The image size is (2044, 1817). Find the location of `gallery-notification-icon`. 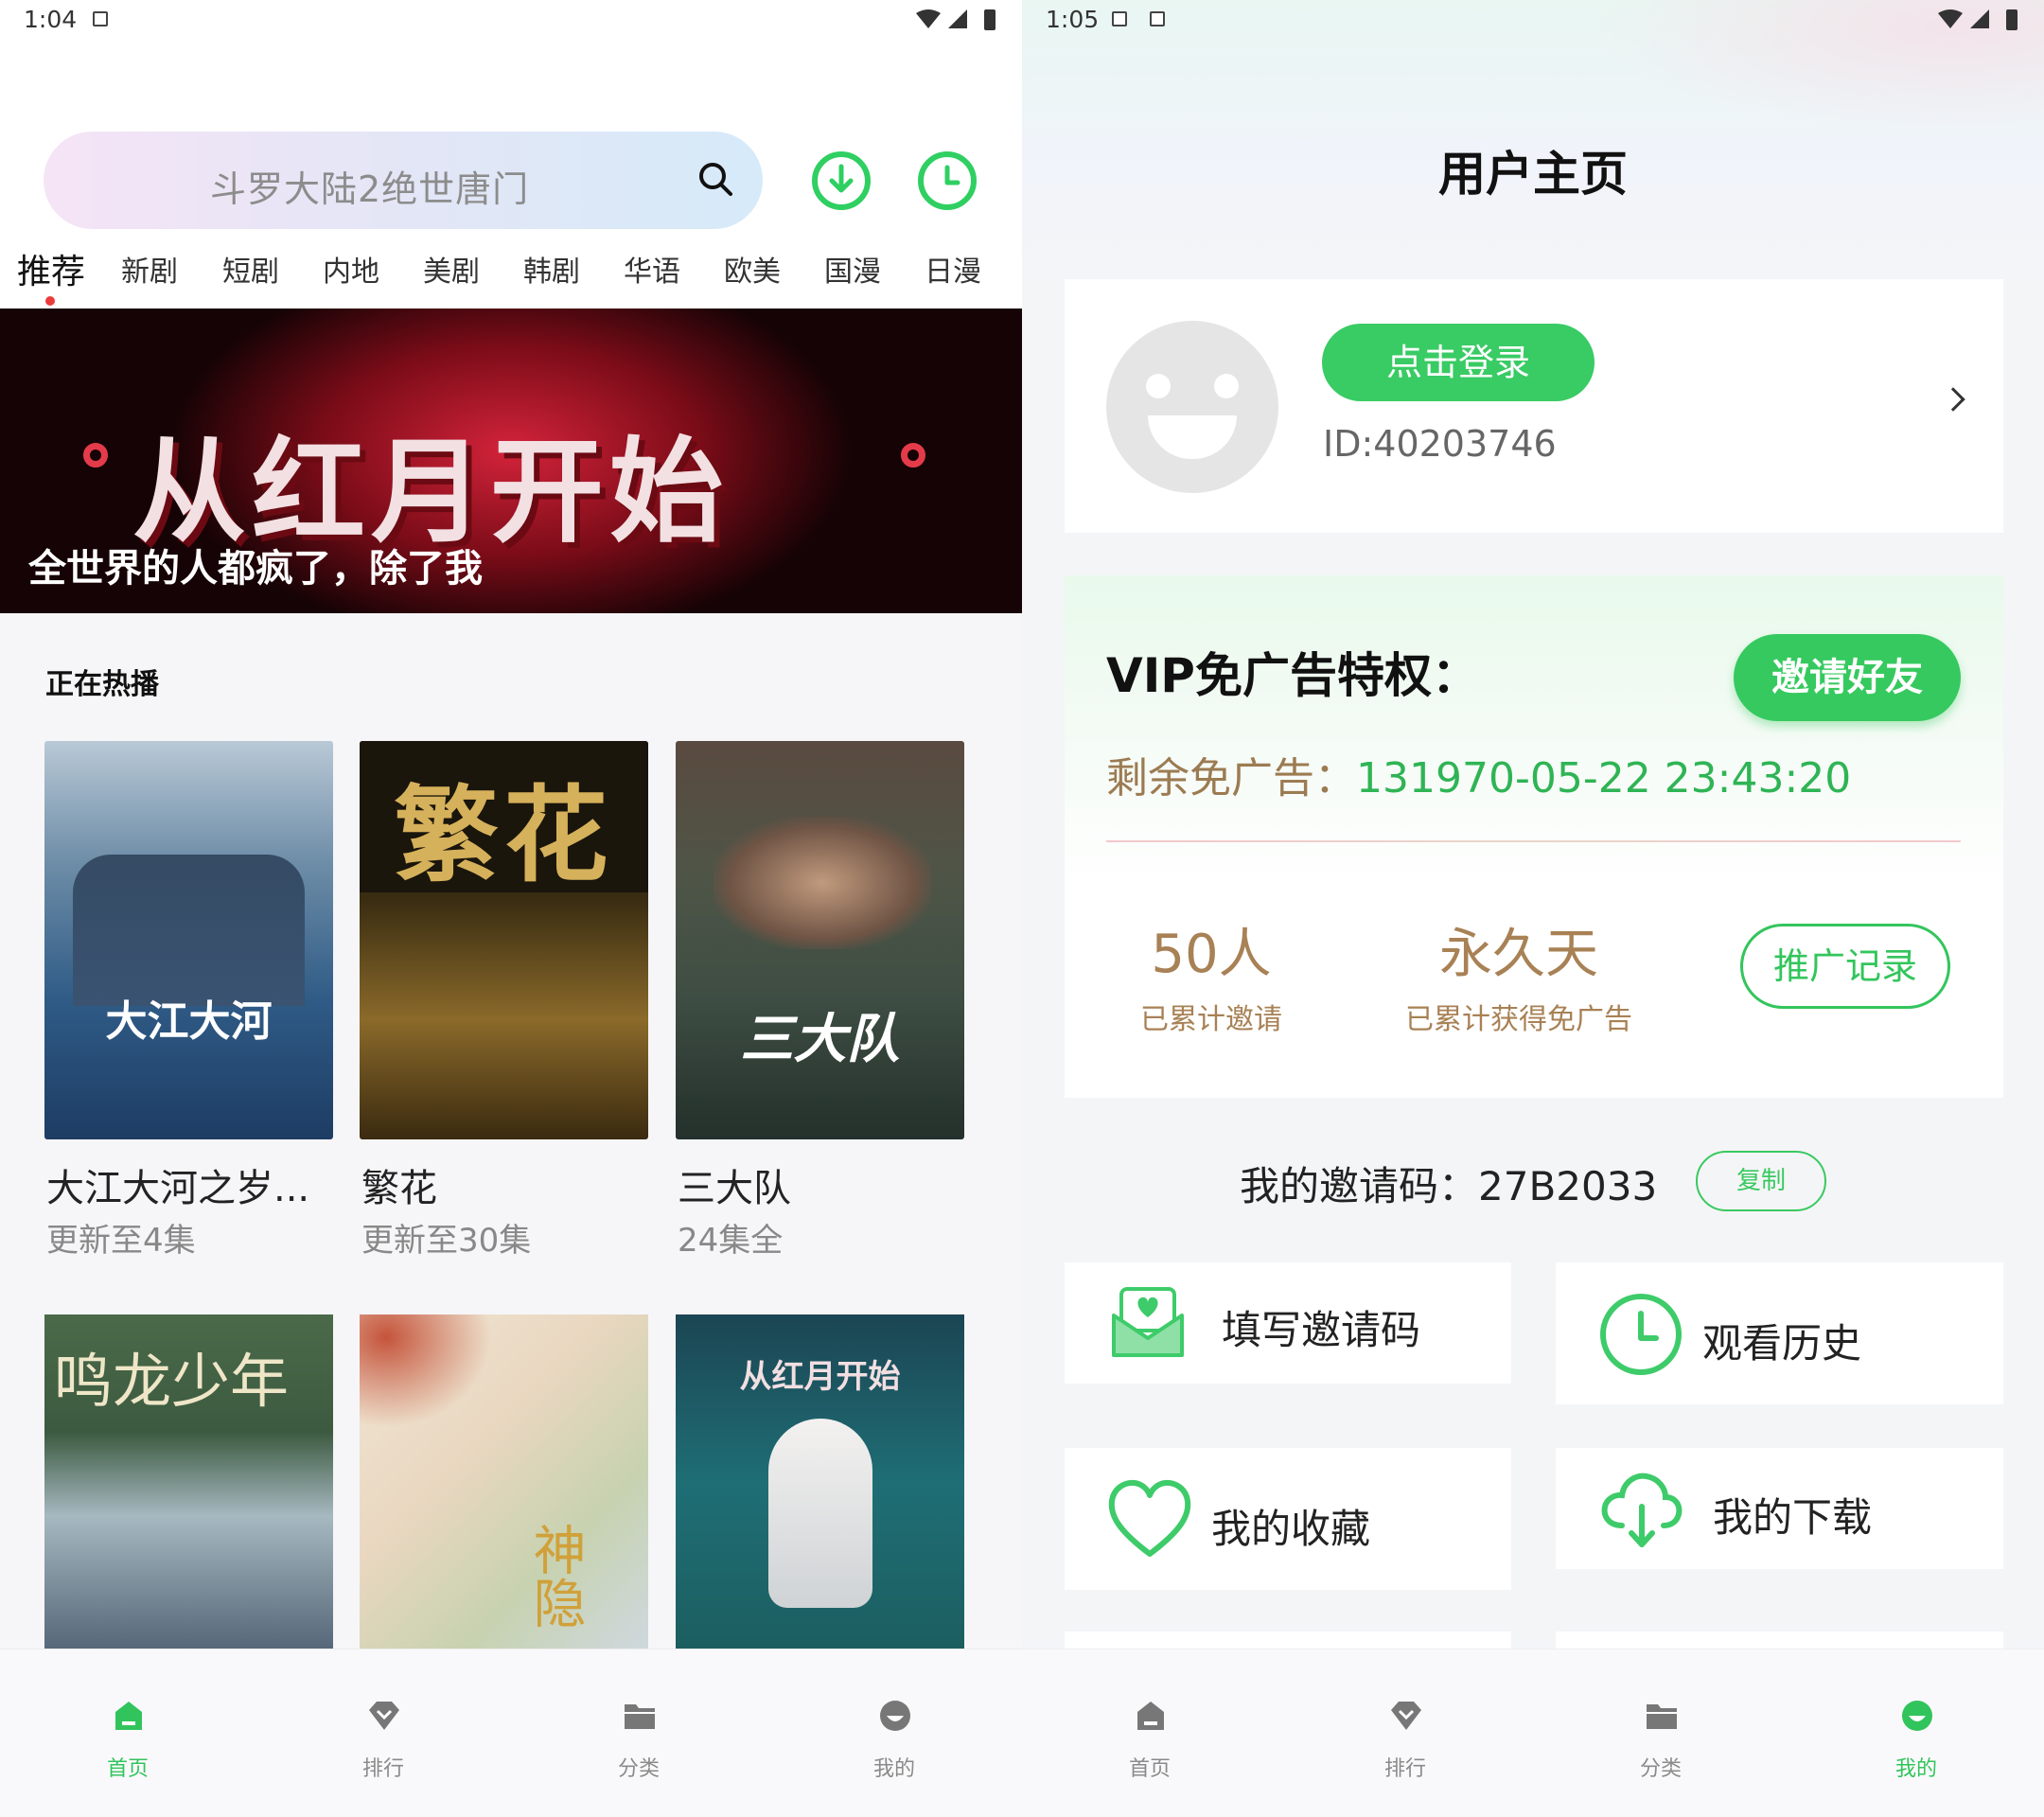

gallery-notification-icon is located at coordinates (1119, 18).